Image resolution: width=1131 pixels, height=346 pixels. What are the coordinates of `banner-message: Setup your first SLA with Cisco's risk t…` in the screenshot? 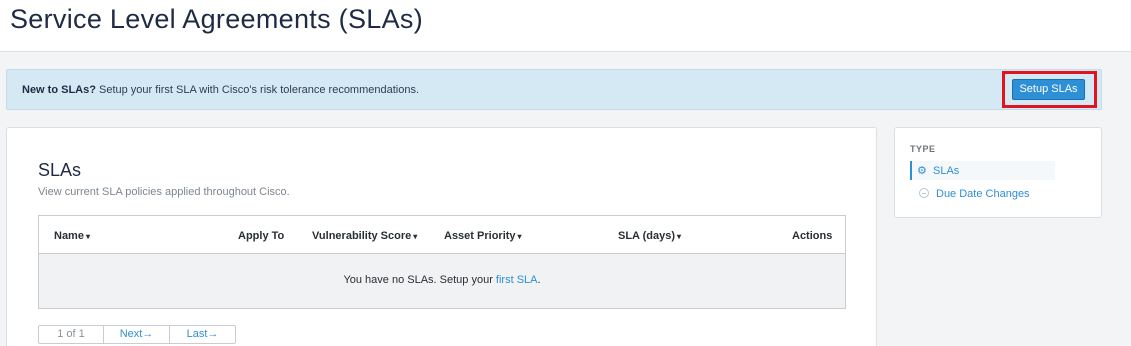 It's located at (257, 90).